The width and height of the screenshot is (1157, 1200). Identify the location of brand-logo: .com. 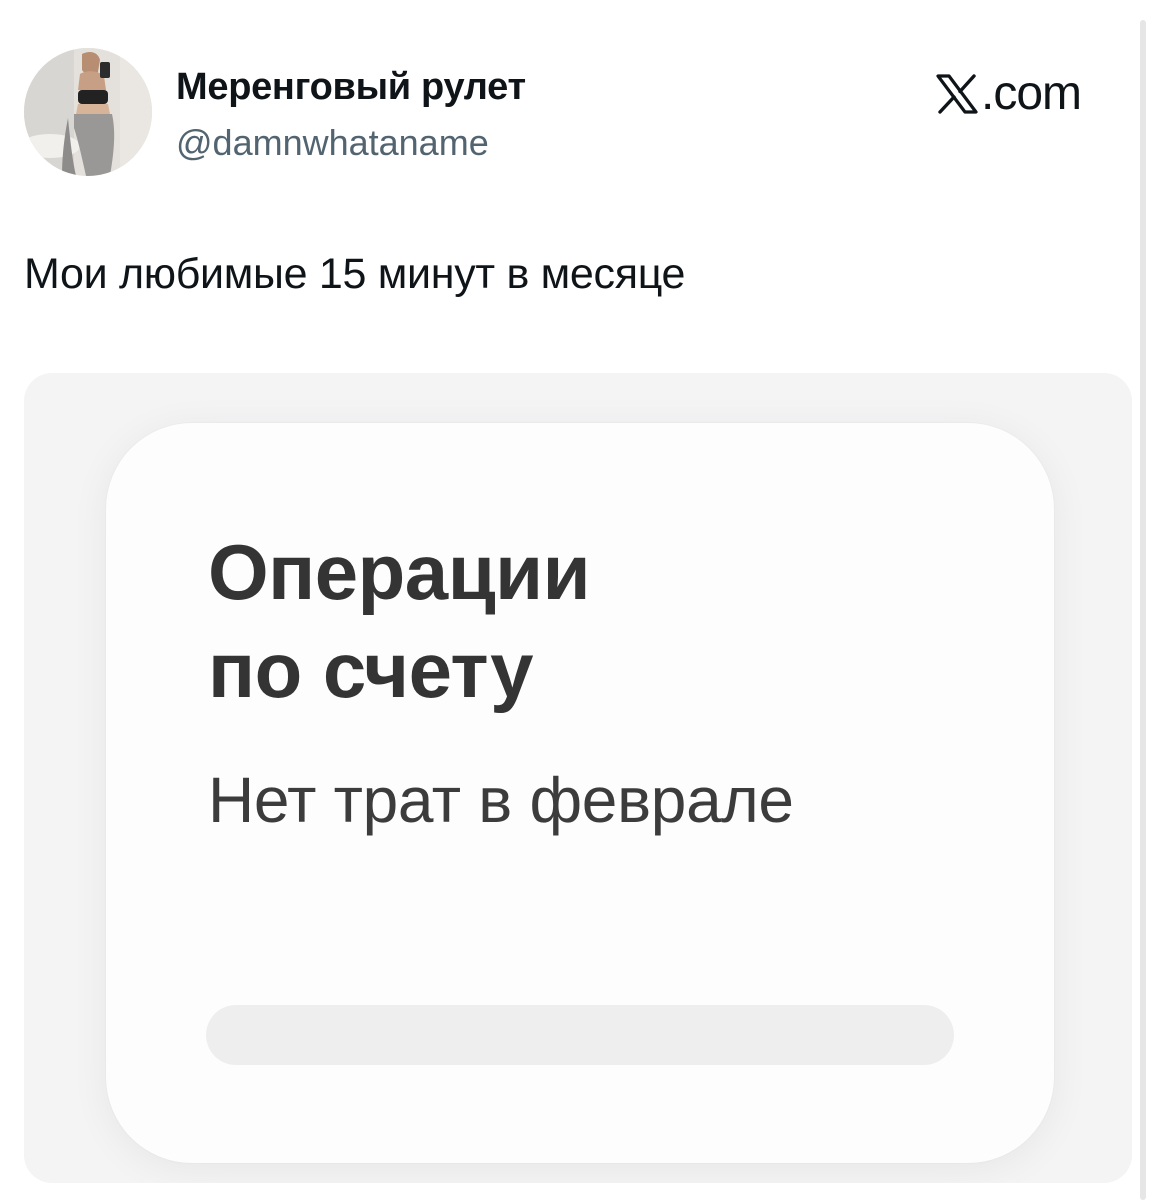
(1008, 93).